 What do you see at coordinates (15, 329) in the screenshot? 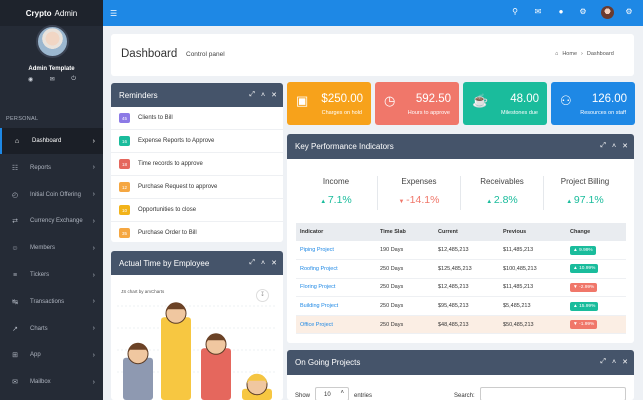
I see `chart-icon: ↗` at bounding box center [15, 329].